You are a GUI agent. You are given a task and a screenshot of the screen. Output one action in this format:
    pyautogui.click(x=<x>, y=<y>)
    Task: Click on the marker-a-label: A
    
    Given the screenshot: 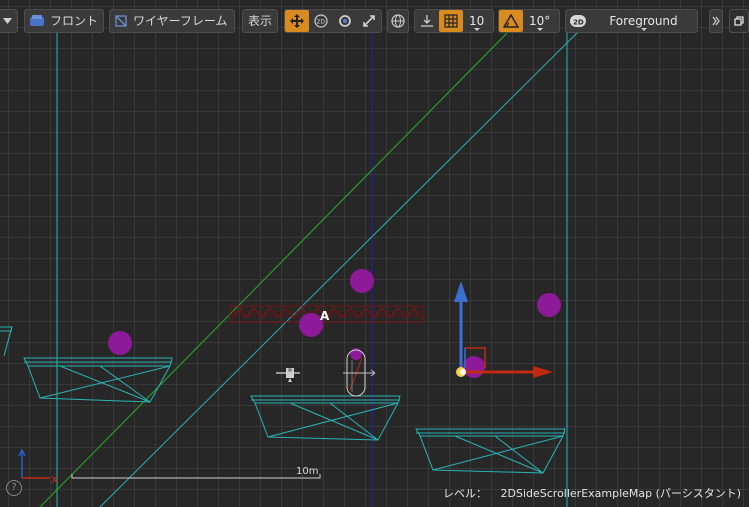 What is the action you would take?
    pyautogui.click(x=325, y=316)
    